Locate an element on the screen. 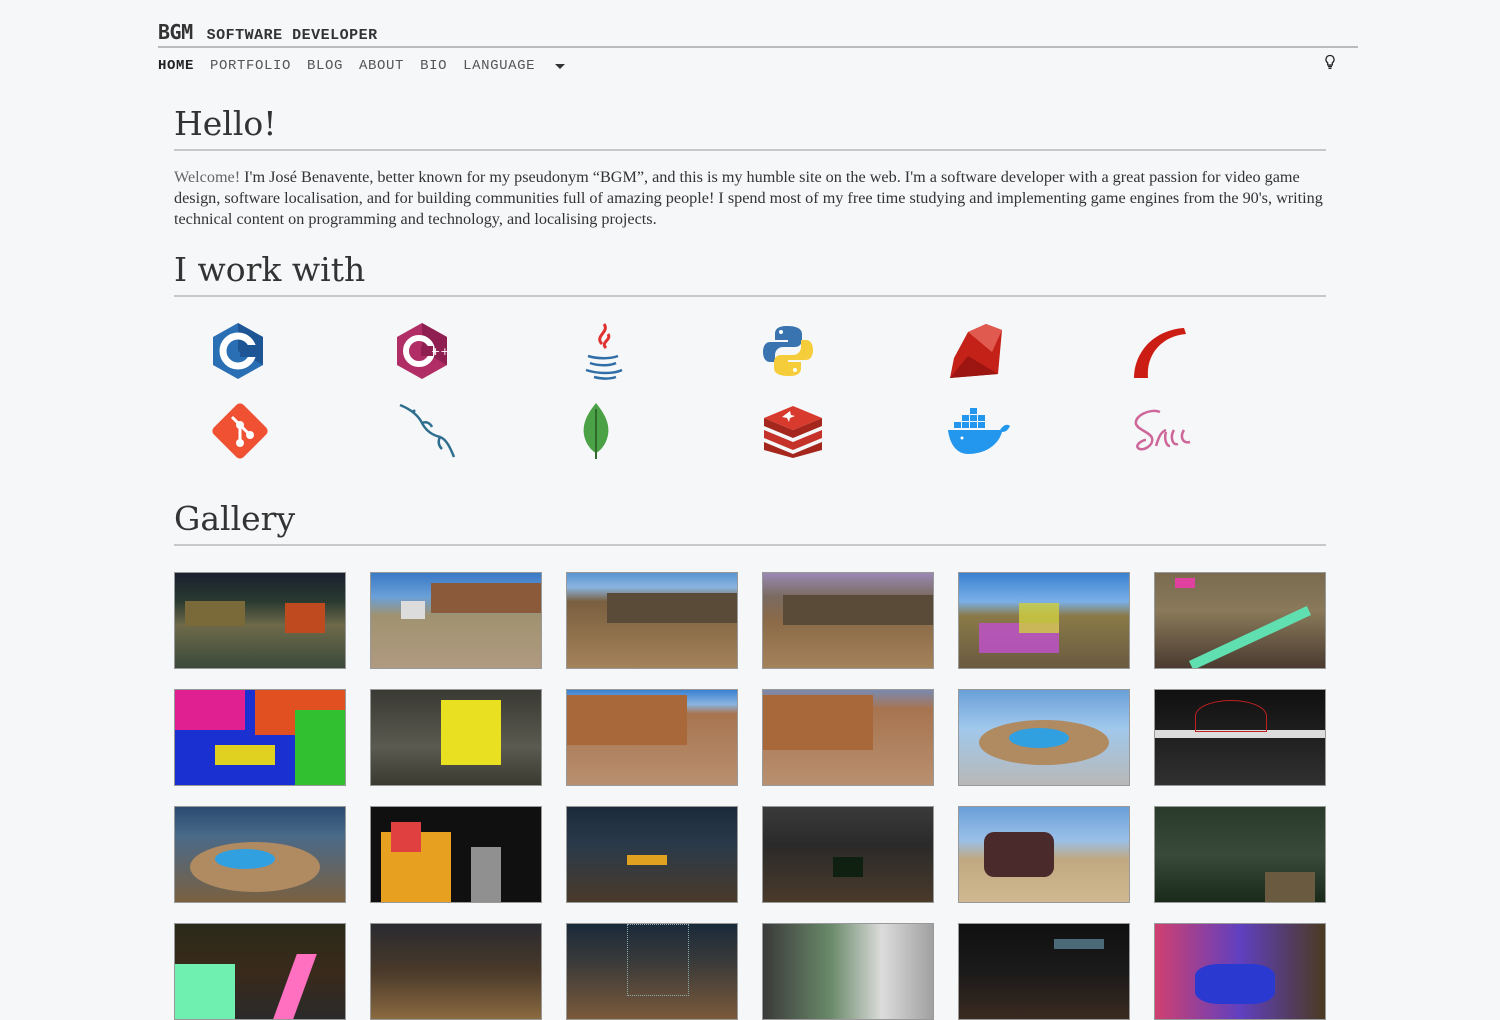  cpp-icon: ++ is located at coordinates (450, 351).